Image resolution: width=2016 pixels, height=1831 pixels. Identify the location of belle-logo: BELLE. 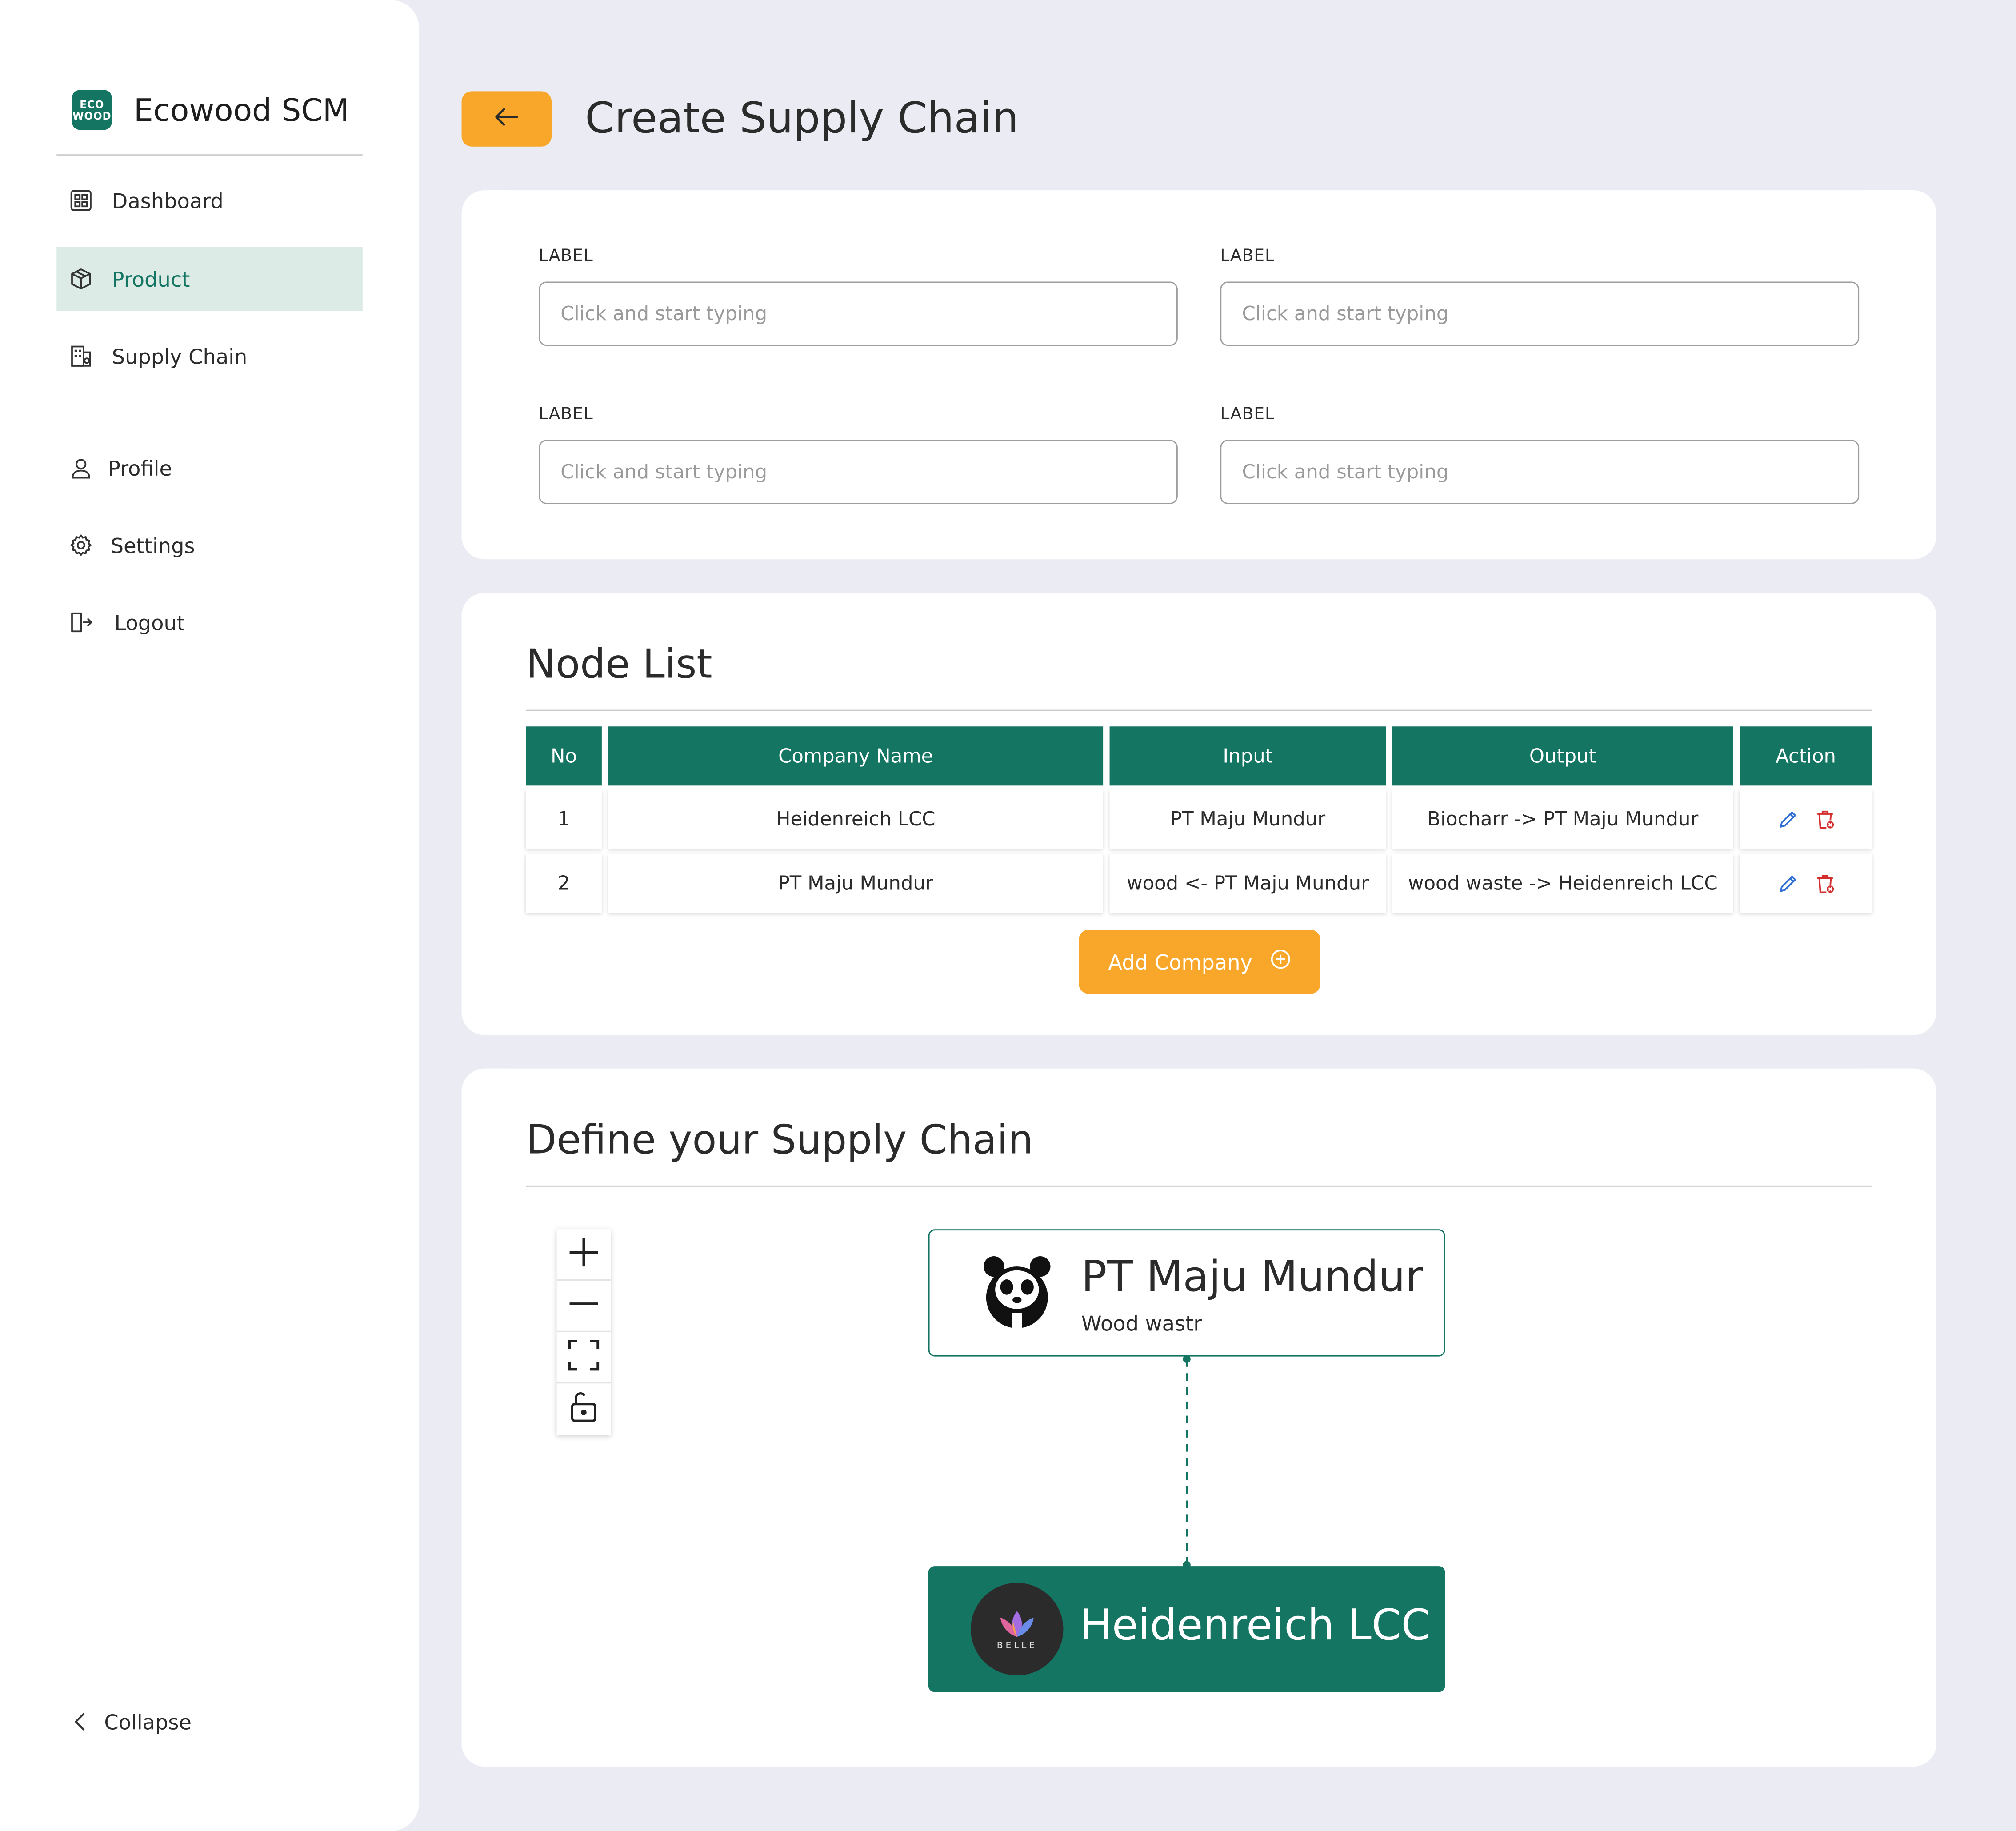
(1017, 1629).